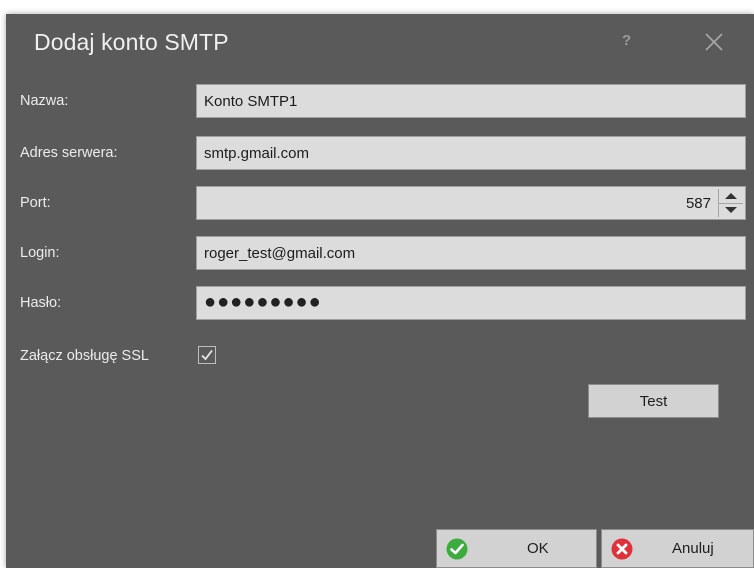 The width and height of the screenshot is (754, 568). Describe the element at coordinates (263, 302) in the screenshot. I see `password-value: ●●●●●●●●●` at that location.